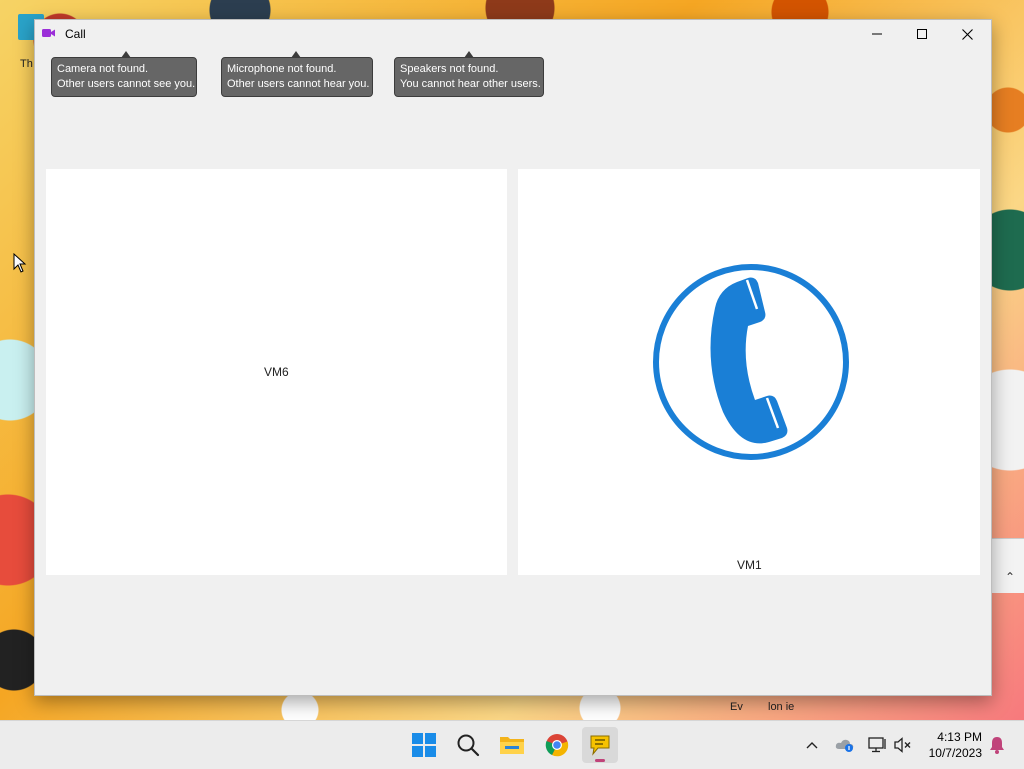  I want to click on video-camera-icon, so click(48, 33).